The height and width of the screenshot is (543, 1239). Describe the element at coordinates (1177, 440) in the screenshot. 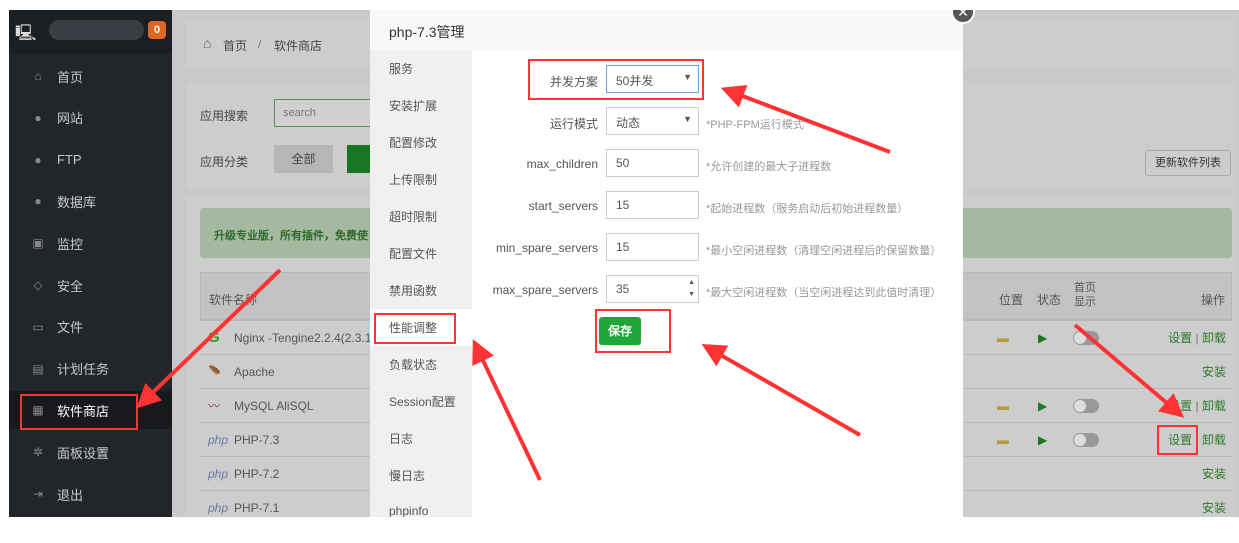

I see `annotation-box-settings` at that location.